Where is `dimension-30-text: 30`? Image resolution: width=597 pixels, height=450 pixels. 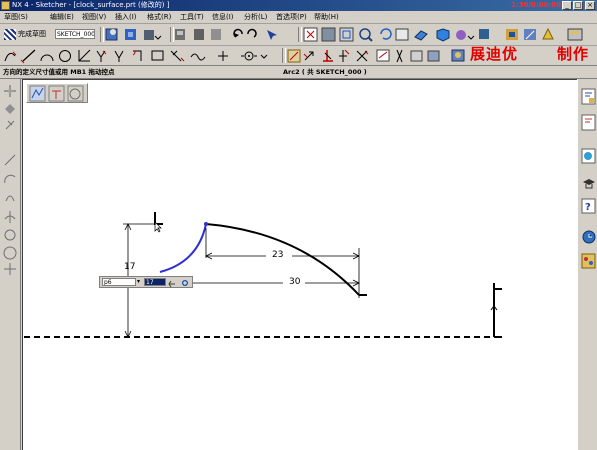 dimension-30-text: 30 is located at coordinates (294, 282).